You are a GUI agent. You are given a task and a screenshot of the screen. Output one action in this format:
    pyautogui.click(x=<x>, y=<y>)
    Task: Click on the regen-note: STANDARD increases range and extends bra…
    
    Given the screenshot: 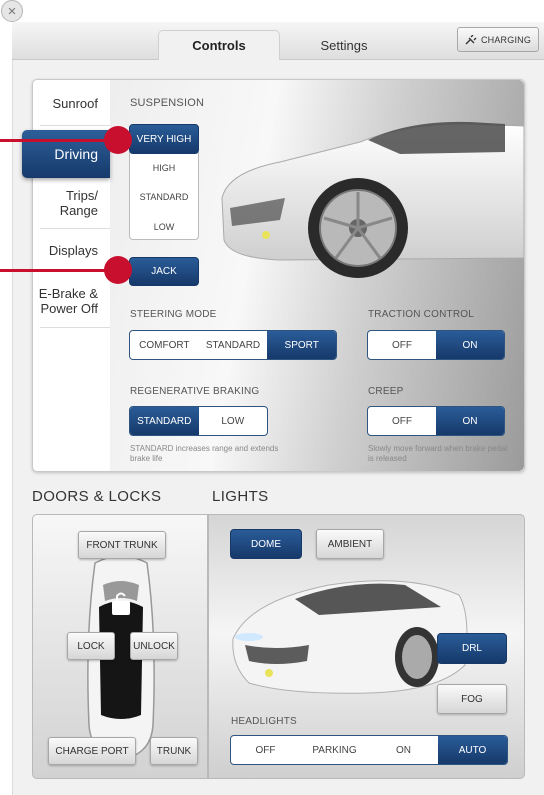 What is the action you would take?
    pyautogui.click(x=204, y=453)
    